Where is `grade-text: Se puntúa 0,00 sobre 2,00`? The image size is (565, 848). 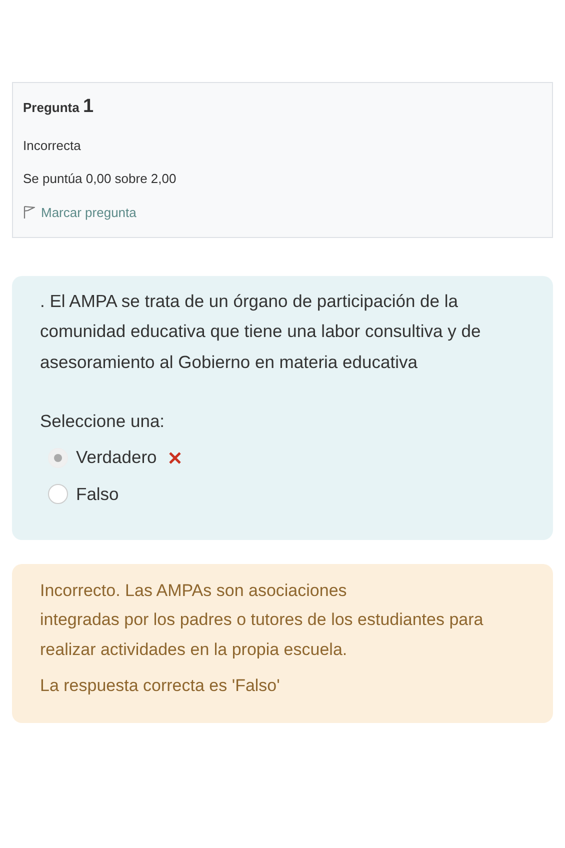
grade-text: Se puntúa 0,00 sobre 2,00 is located at coordinates (100, 179).